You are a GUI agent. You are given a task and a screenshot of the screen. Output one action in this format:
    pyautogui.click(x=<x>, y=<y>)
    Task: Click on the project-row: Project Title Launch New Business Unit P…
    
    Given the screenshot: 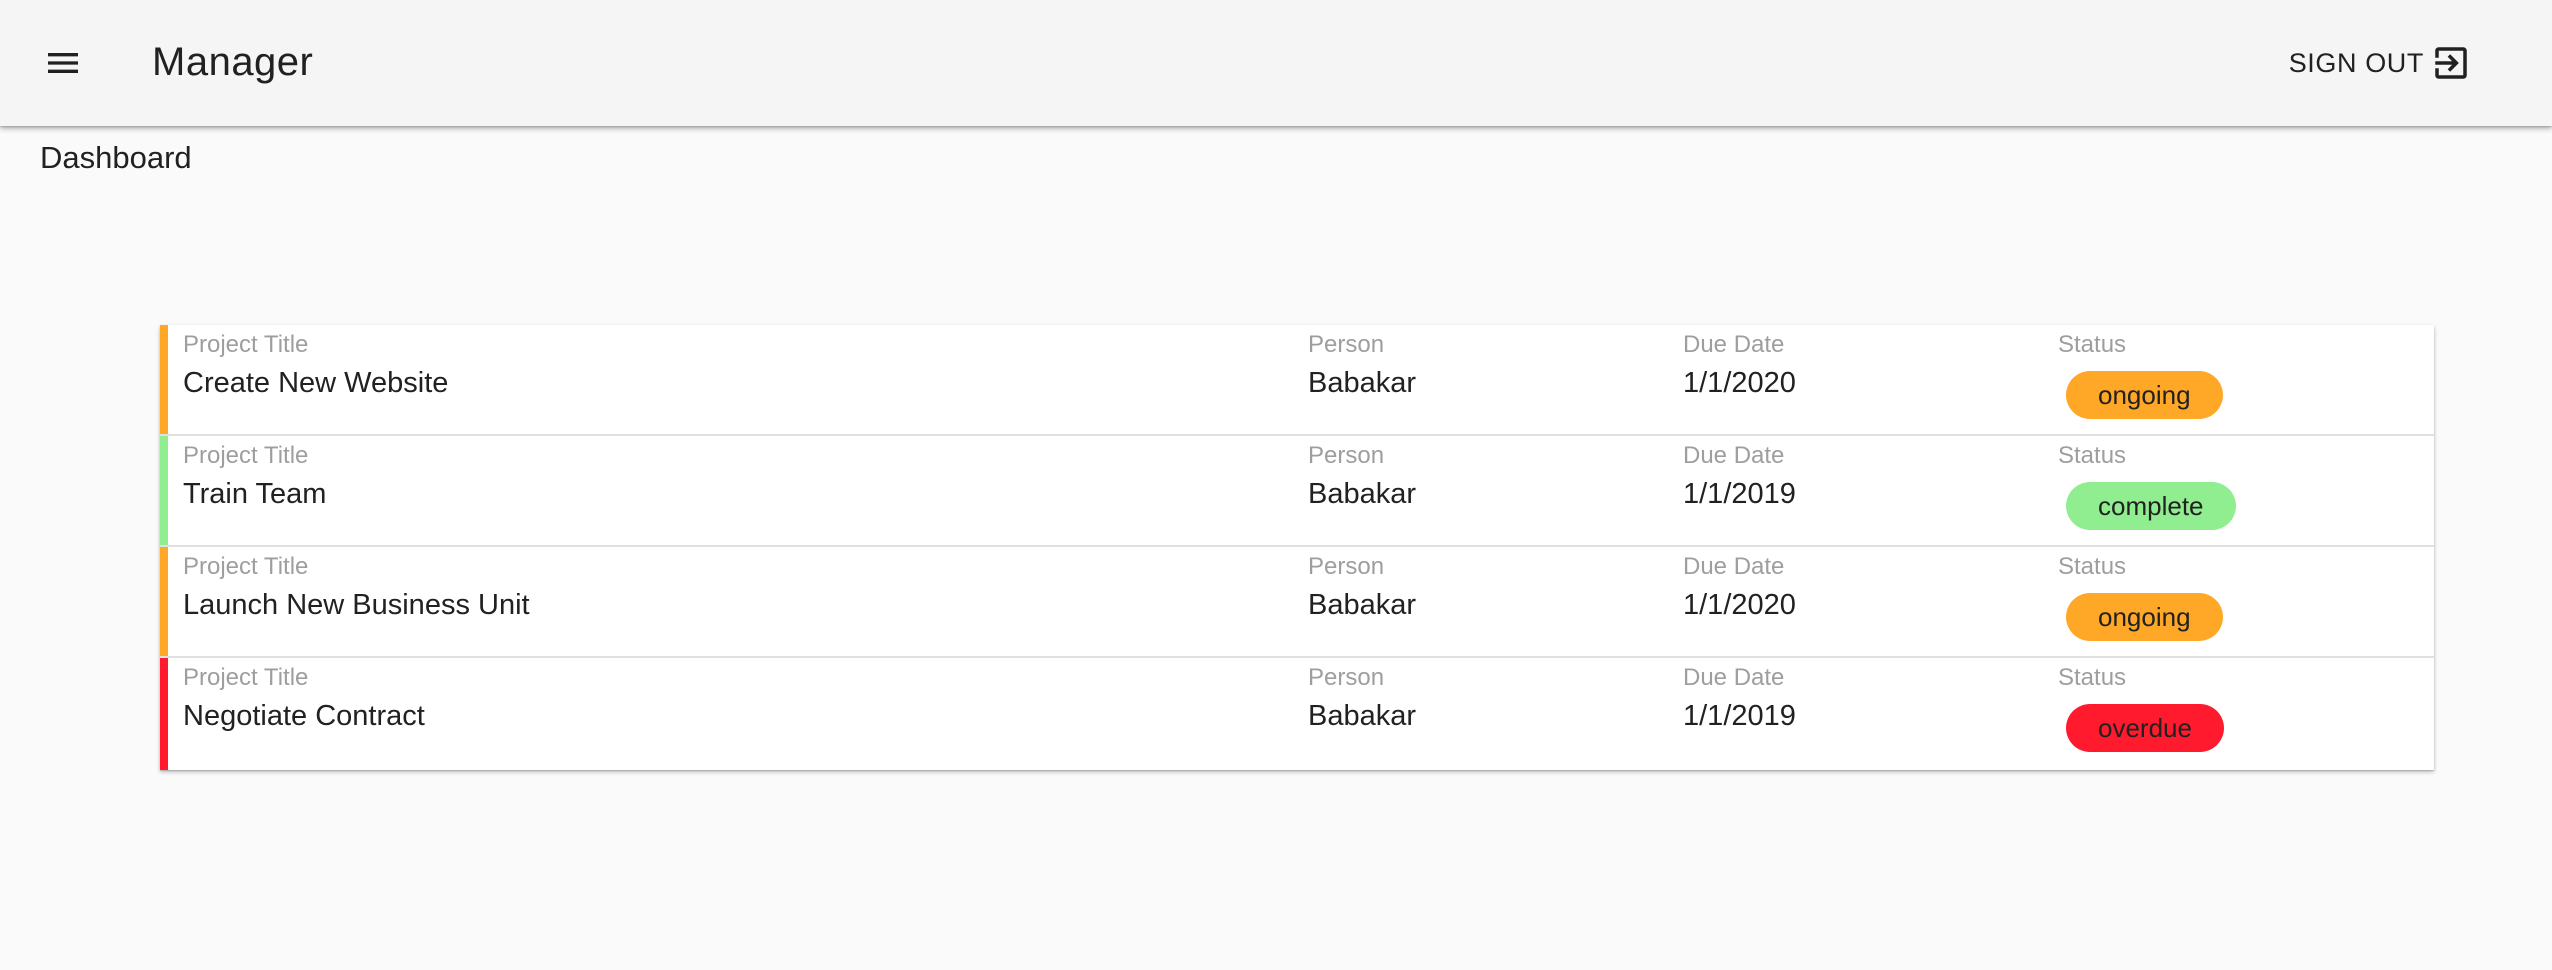 What is the action you would take?
    pyautogui.click(x=1297, y=602)
    